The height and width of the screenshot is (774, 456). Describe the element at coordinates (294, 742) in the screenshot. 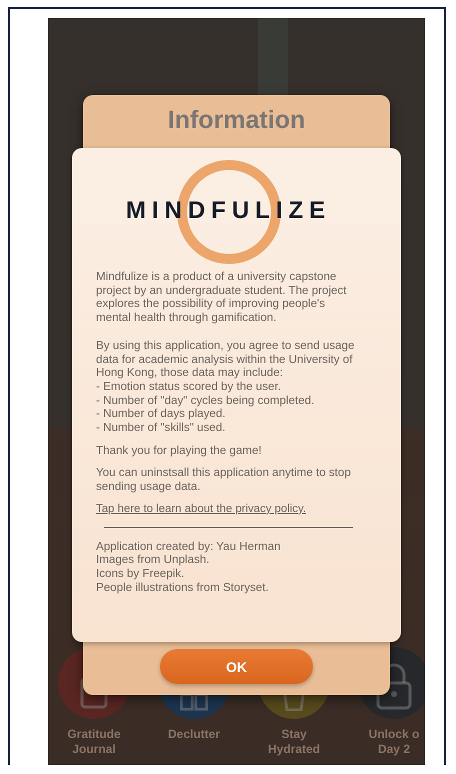

I see `skill-label: Stay Hydrated` at that location.